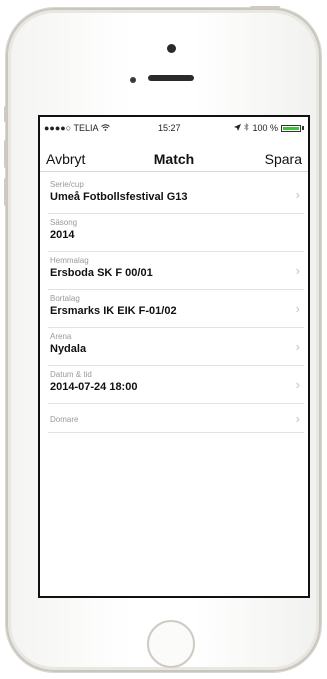  I want to click on status-right: 100 %, so click(269, 128).